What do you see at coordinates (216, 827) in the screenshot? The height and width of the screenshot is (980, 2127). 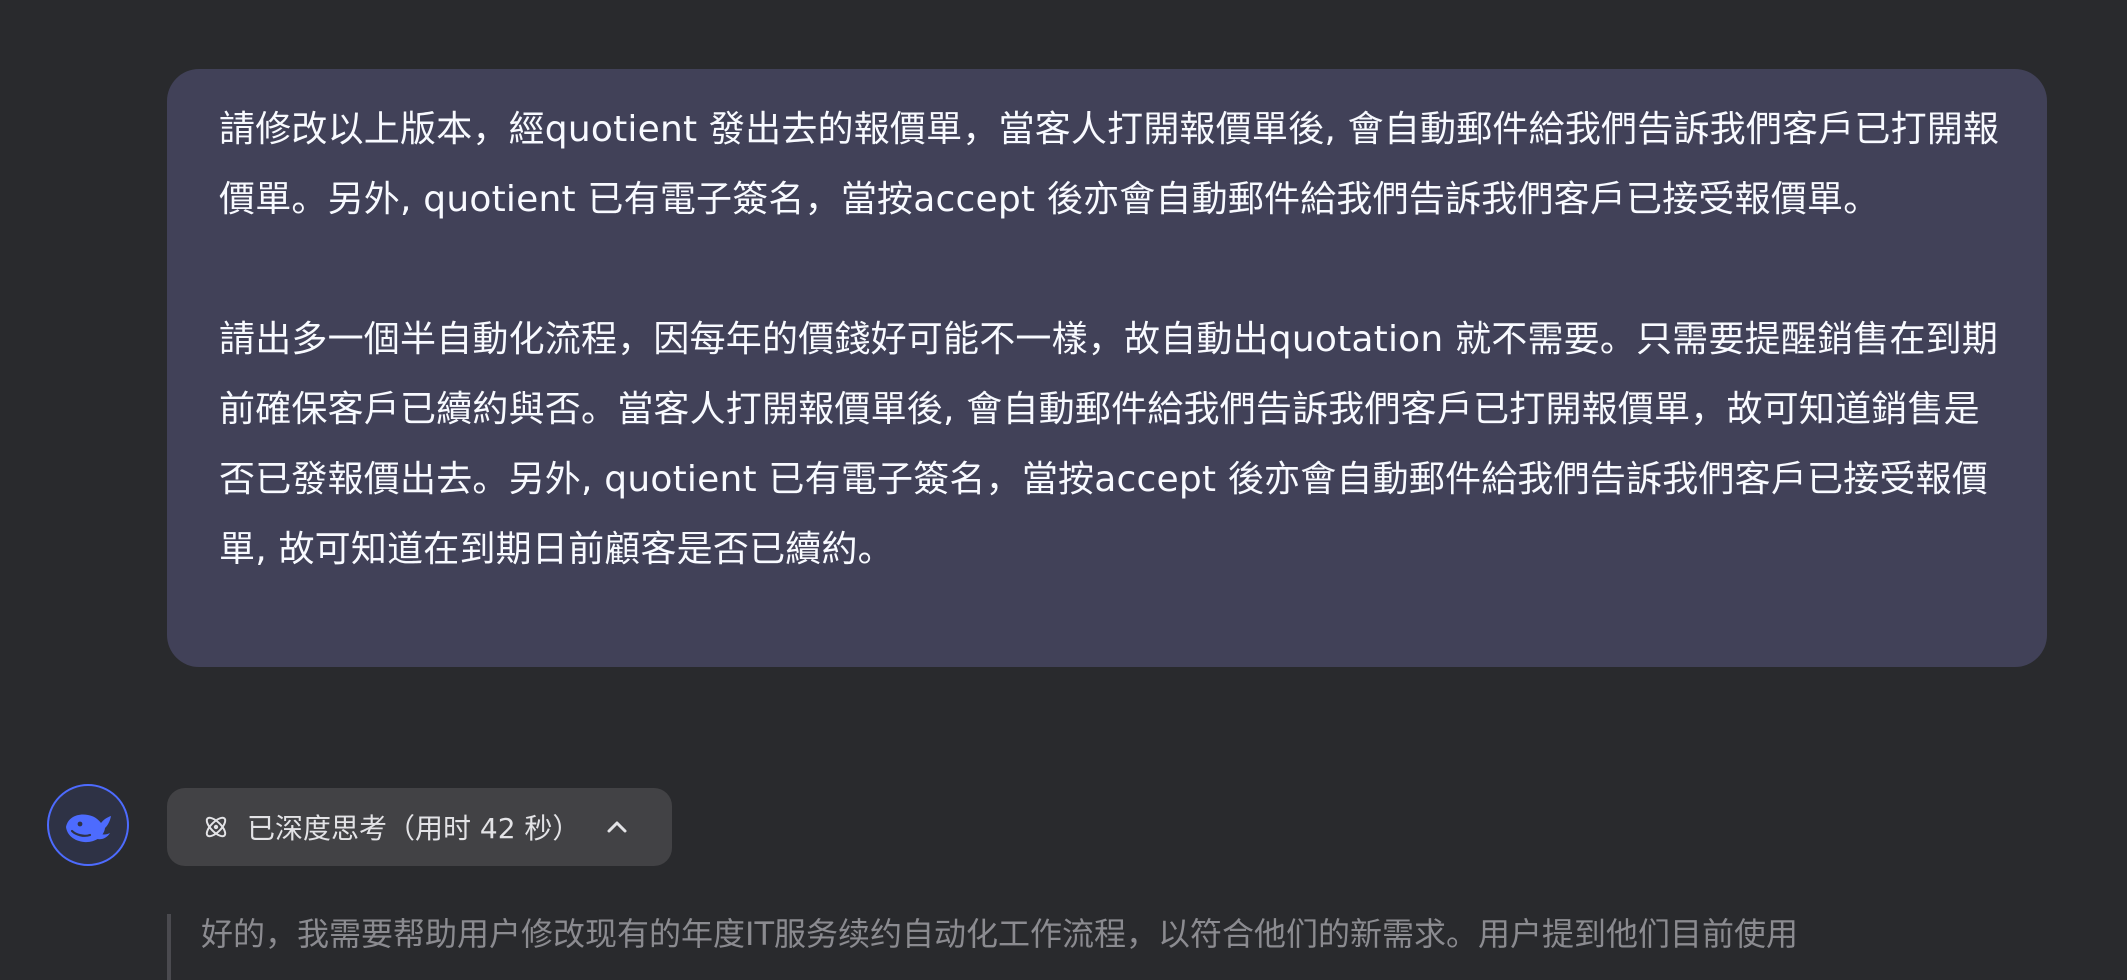 I see `atom-icon` at bounding box center [216, 827].